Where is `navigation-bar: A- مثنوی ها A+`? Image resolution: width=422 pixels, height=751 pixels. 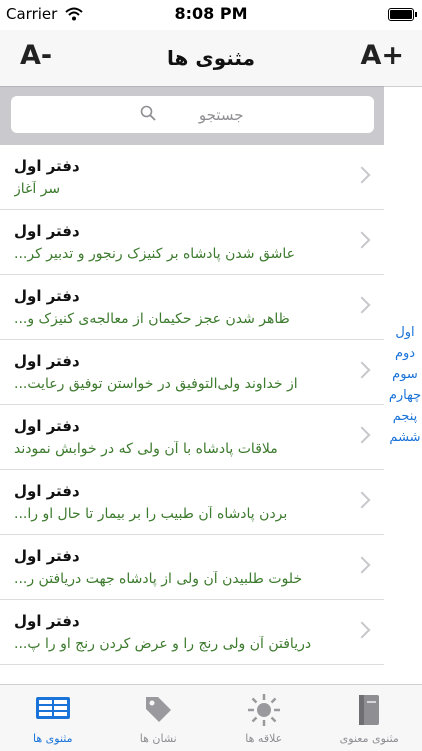
navigation-bar: A- مثنوی ها A+ is located at coordinates (211, 58).